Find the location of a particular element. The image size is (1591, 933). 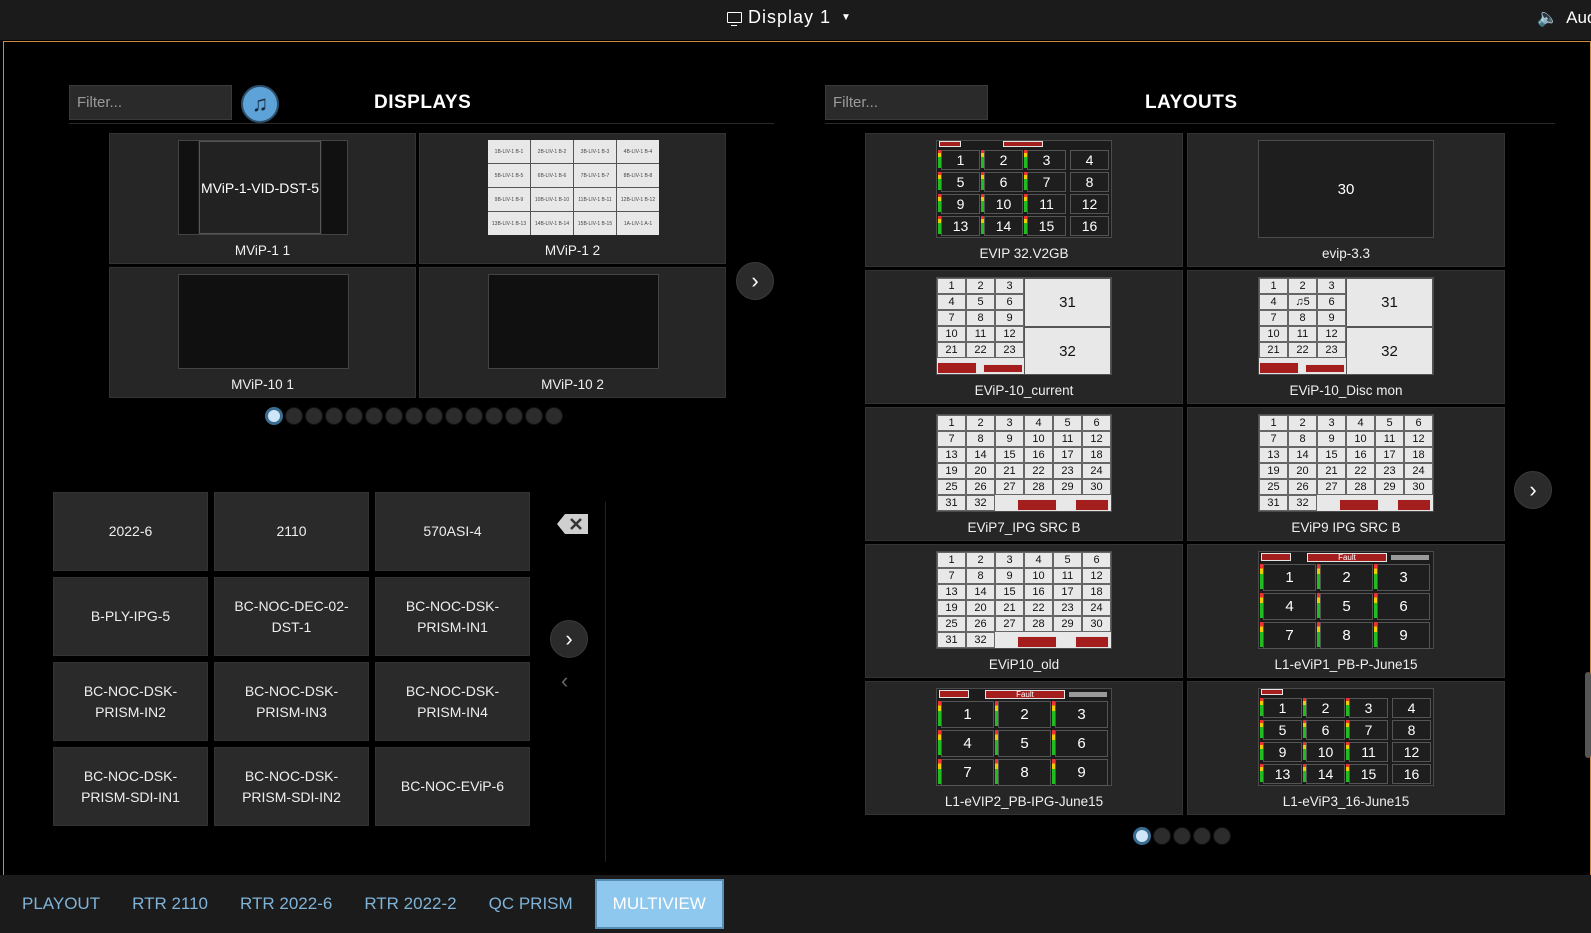

display-thumbnail-source: MViP-1-VID-DST-5 is located at coordinates (260, 187).